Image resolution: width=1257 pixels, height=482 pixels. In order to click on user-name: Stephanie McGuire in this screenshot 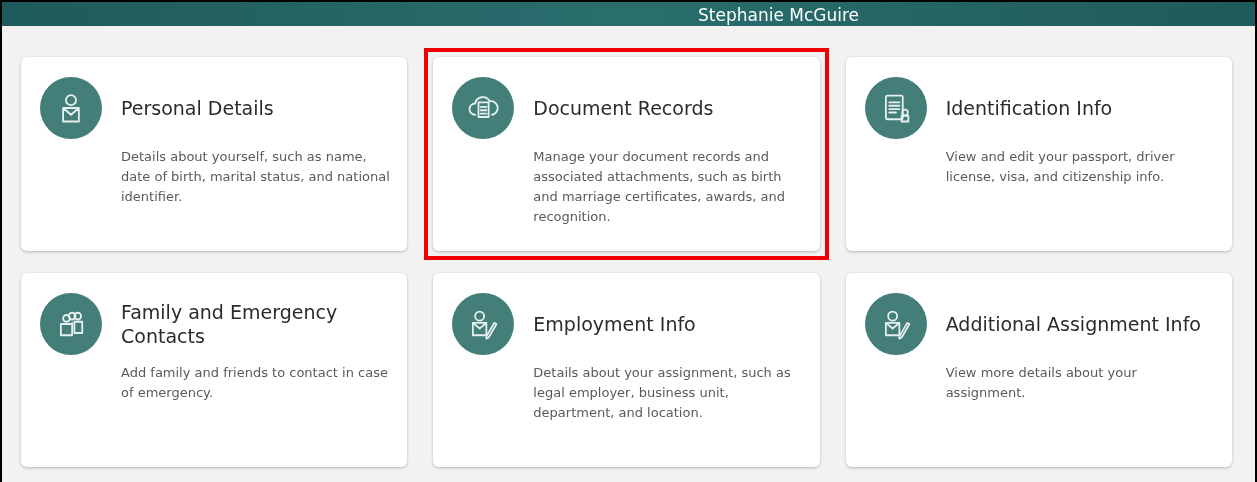, I will do `click(779, 15)`.